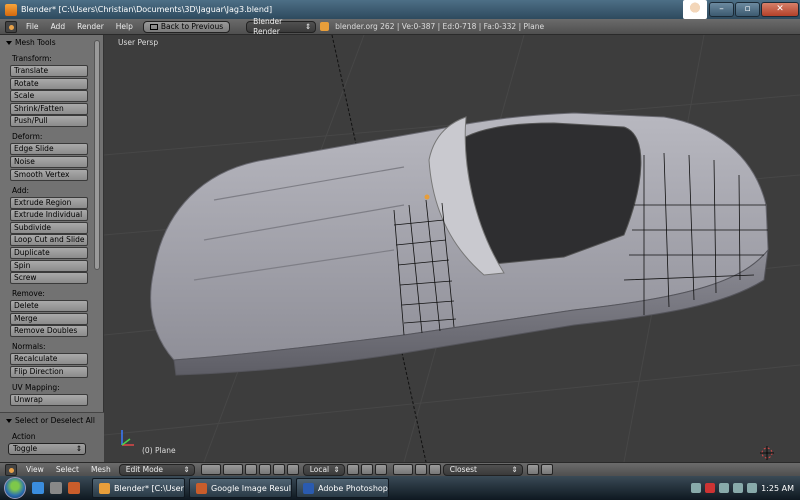  I want to click on mode-dropdown: Edit Mode ⇕, so click(156, 469).